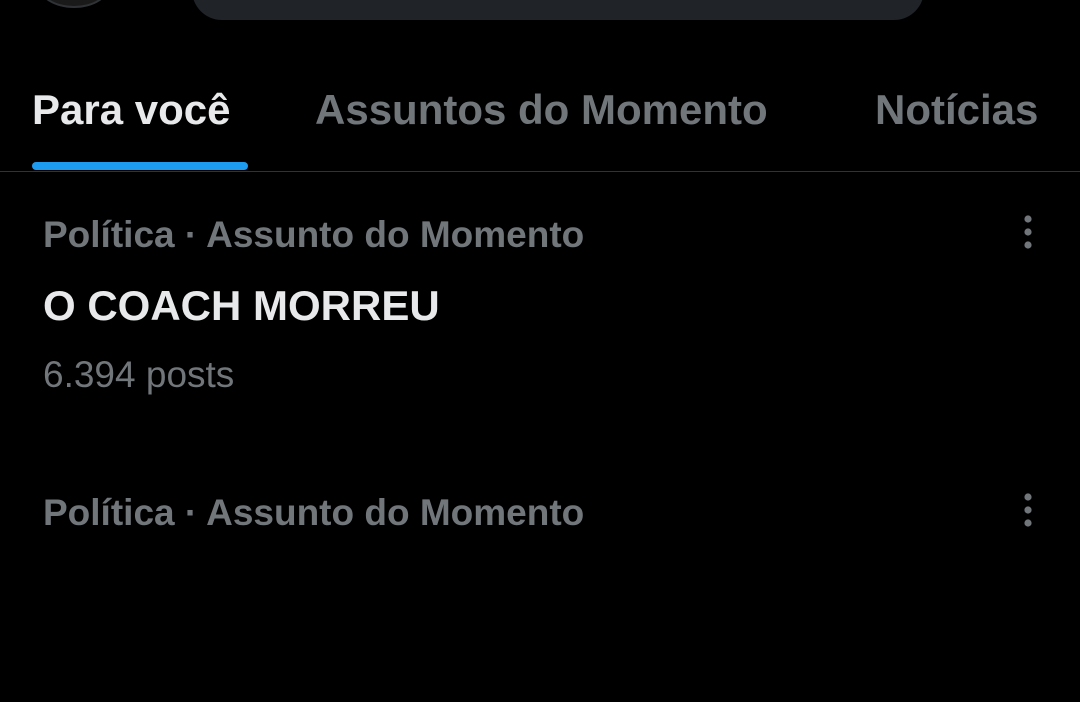 The width and height of the screenshot is (1080, 702). I want to click on avatar, so click(74, 4).